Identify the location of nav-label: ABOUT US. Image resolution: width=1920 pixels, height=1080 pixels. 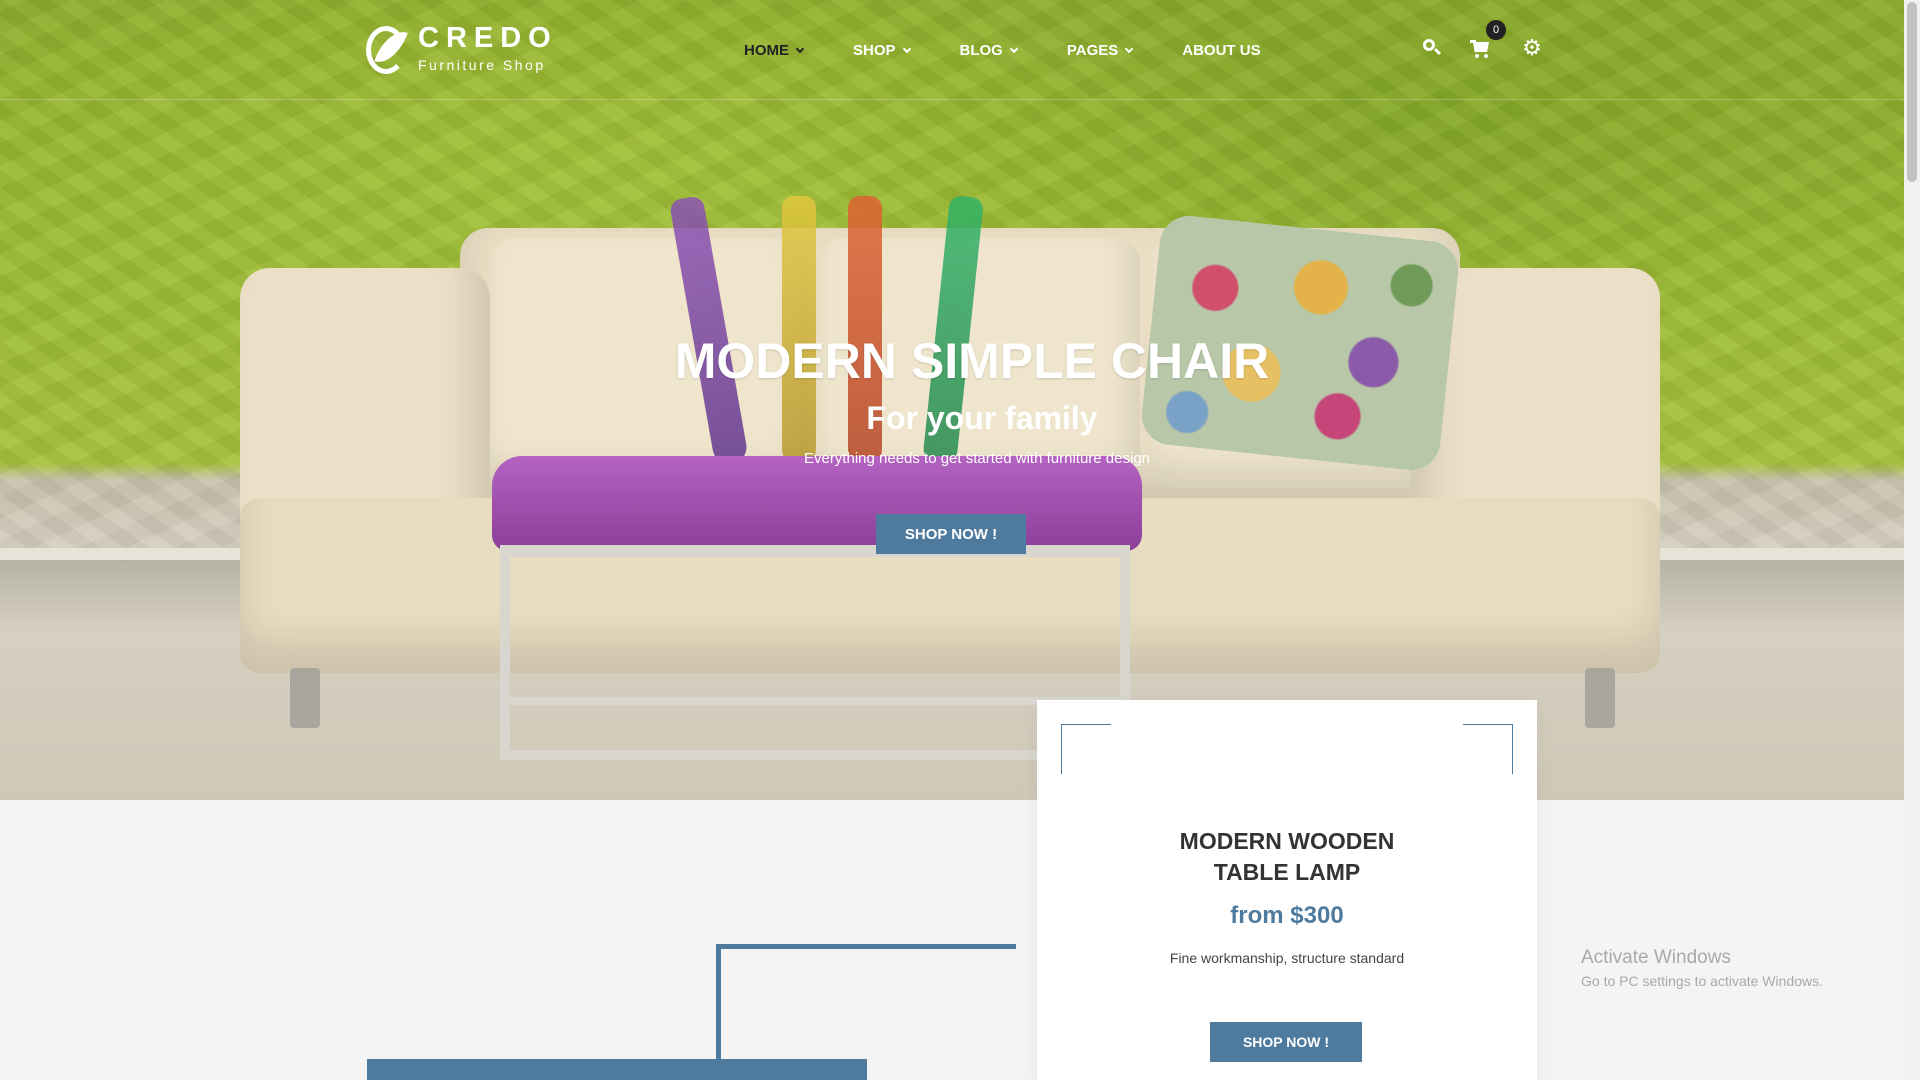
(1221, 50).